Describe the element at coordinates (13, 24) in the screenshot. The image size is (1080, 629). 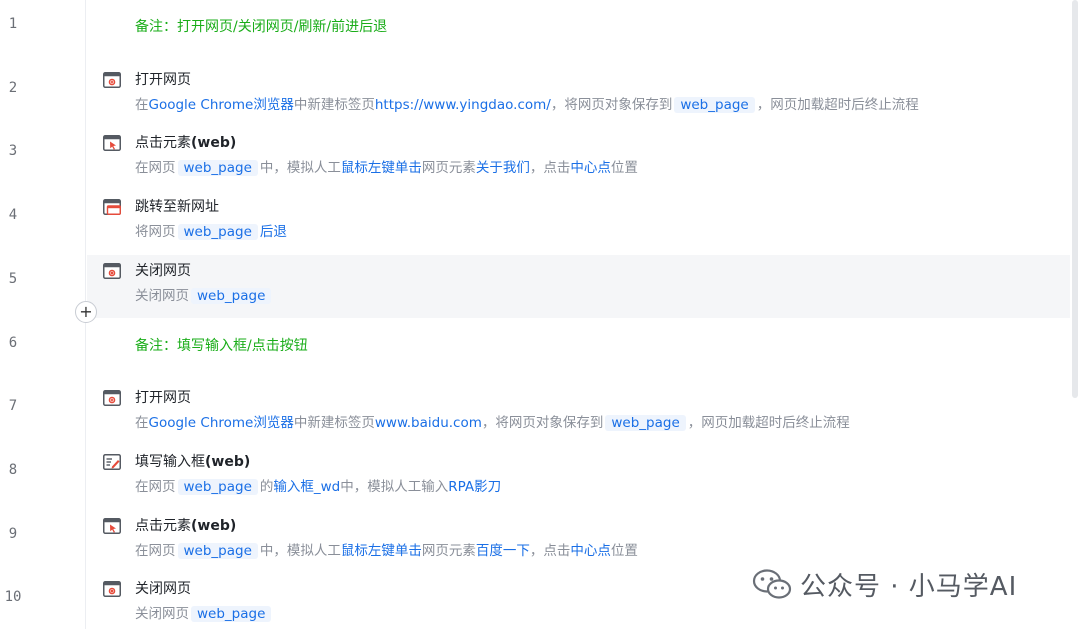
I see `line-number: 1` at that location.